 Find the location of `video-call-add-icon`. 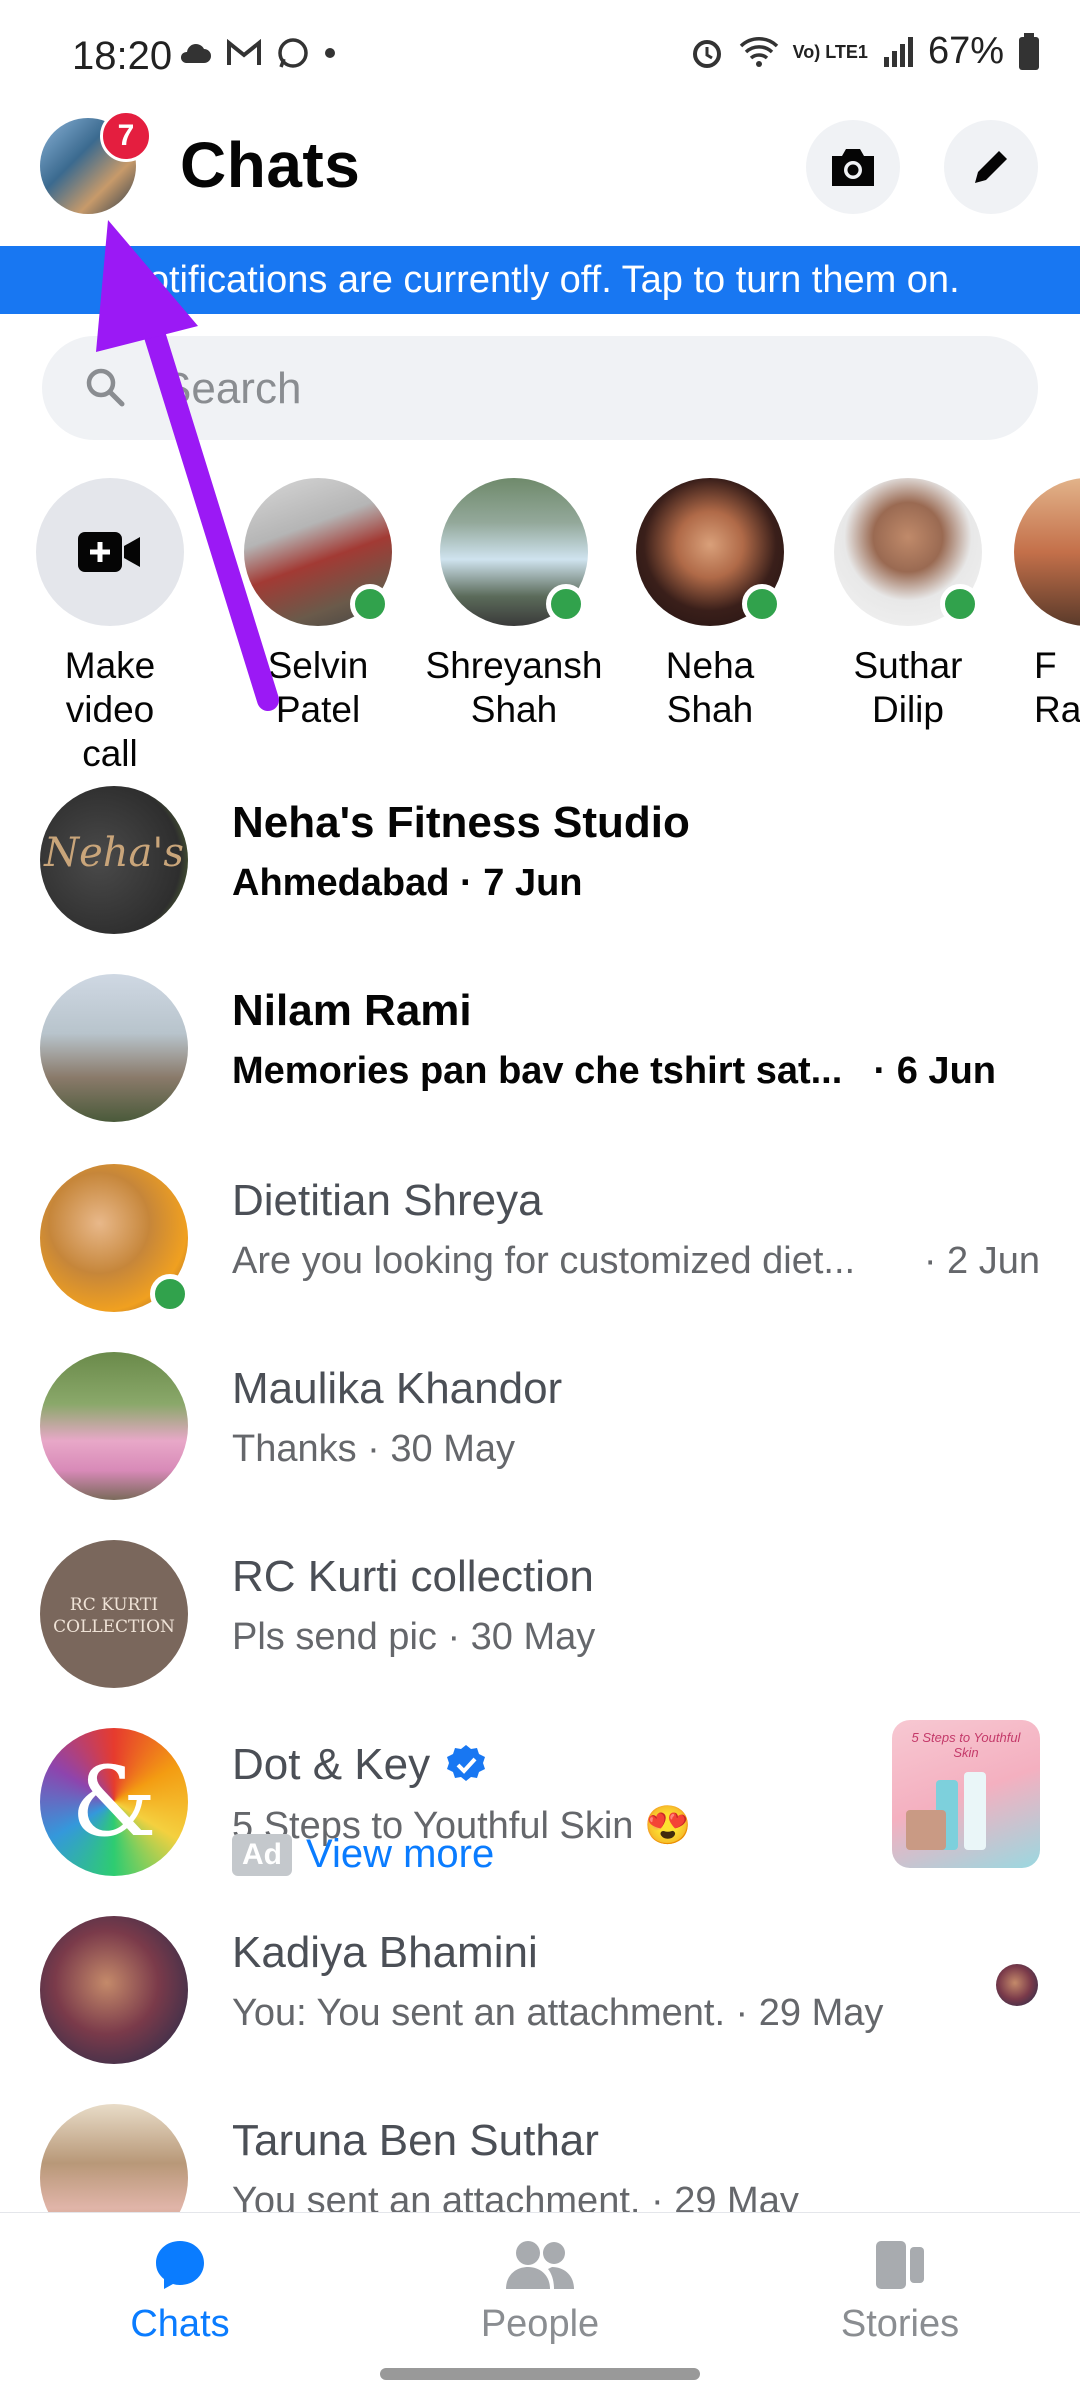

video-call-add-icon is located at coordinates (109, 552).